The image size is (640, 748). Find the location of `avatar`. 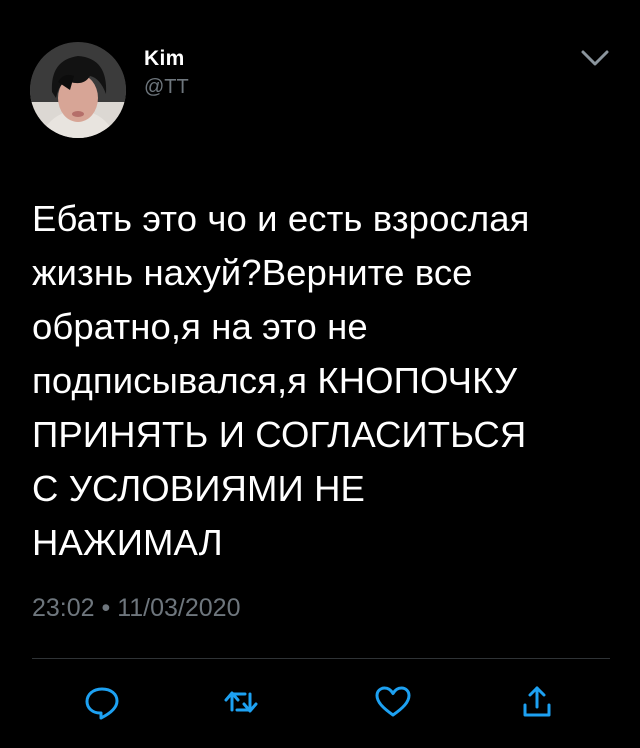

avatar is located at coordinates (78, 90).